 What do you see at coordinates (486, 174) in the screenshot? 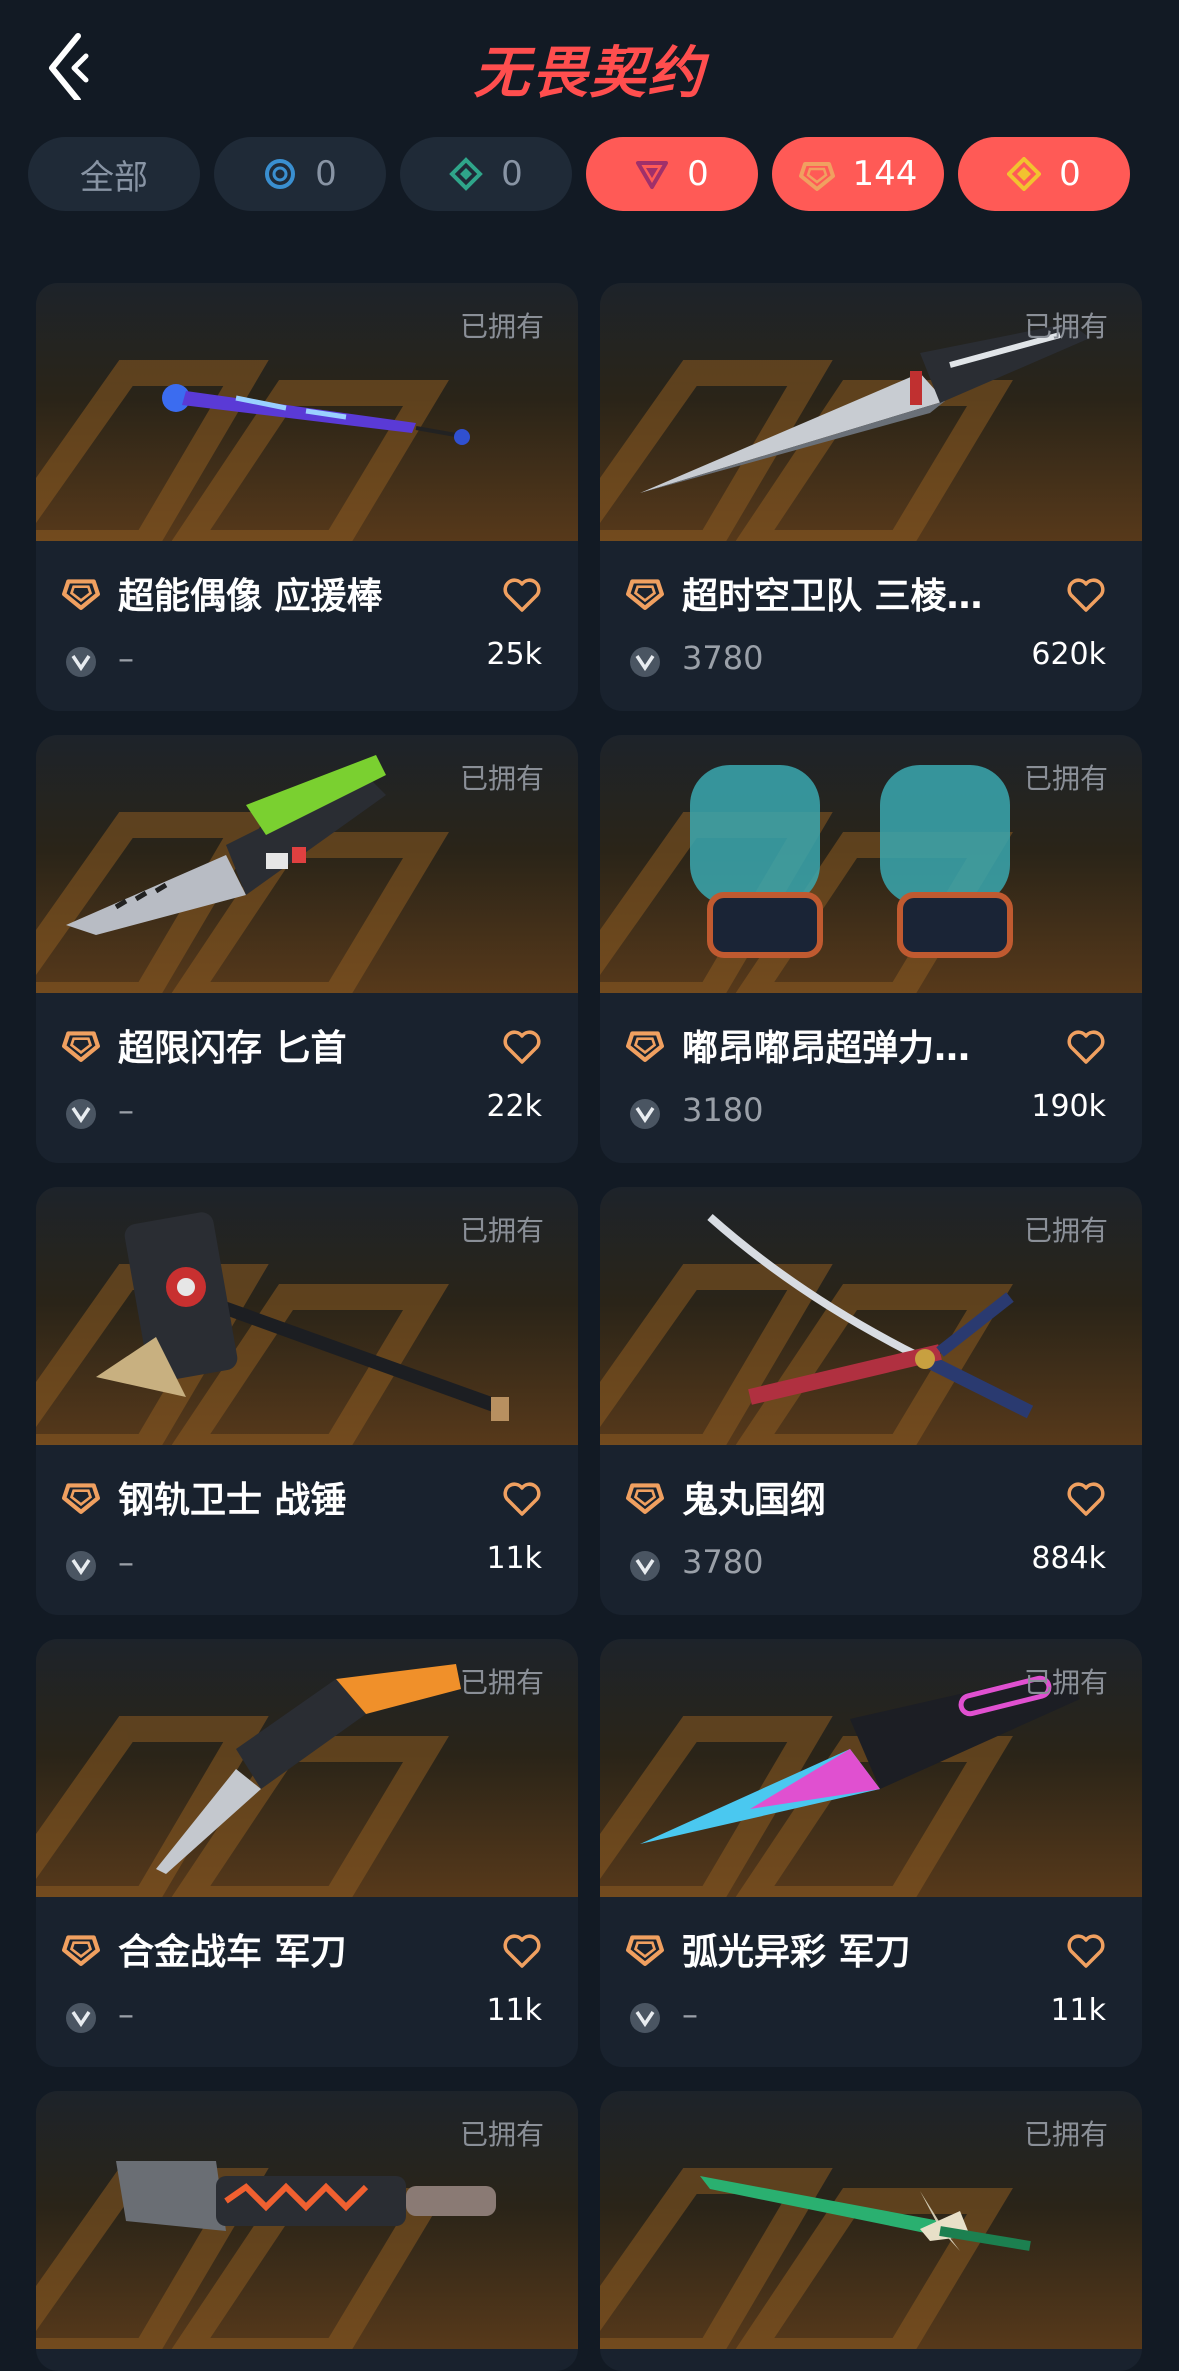
I see `filter-deluxe-tier: 0` at bounding box center [486, 174].